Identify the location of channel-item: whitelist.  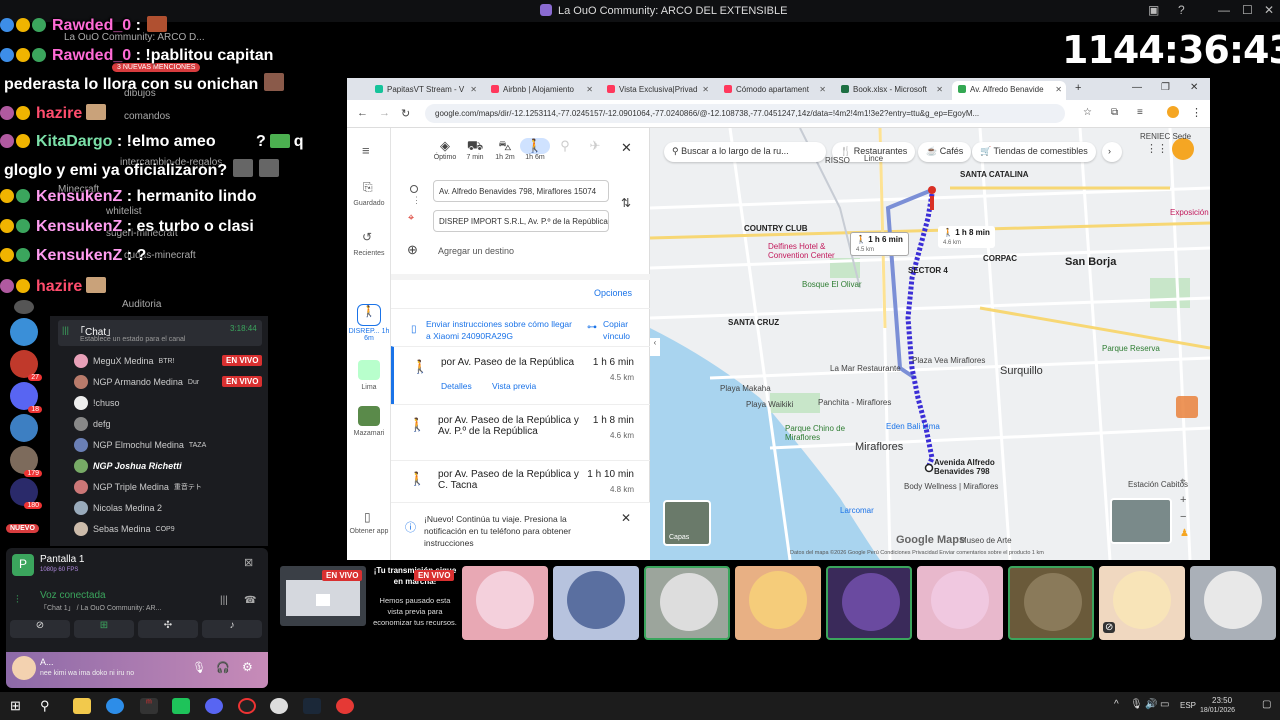
(124, 211).